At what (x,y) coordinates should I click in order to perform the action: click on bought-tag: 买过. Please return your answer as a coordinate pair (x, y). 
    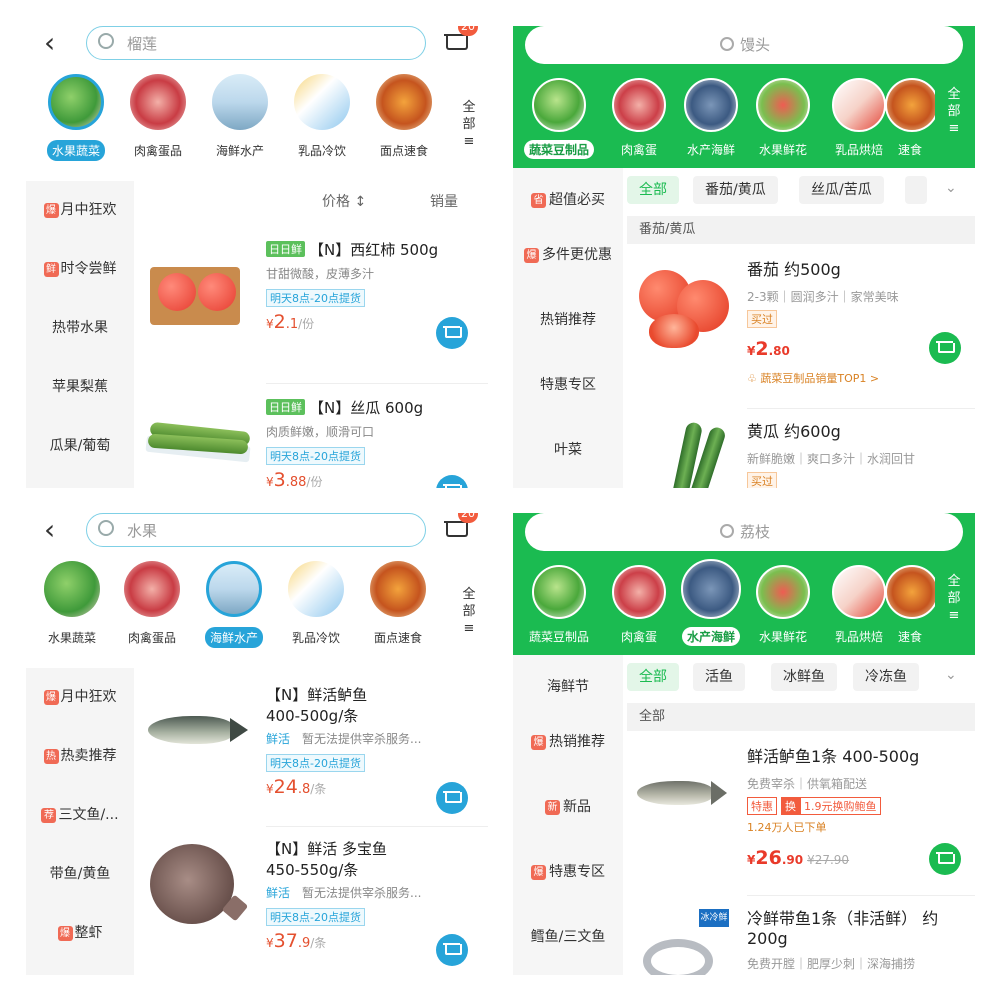
    Looking at the image, I should click on (762, 480).